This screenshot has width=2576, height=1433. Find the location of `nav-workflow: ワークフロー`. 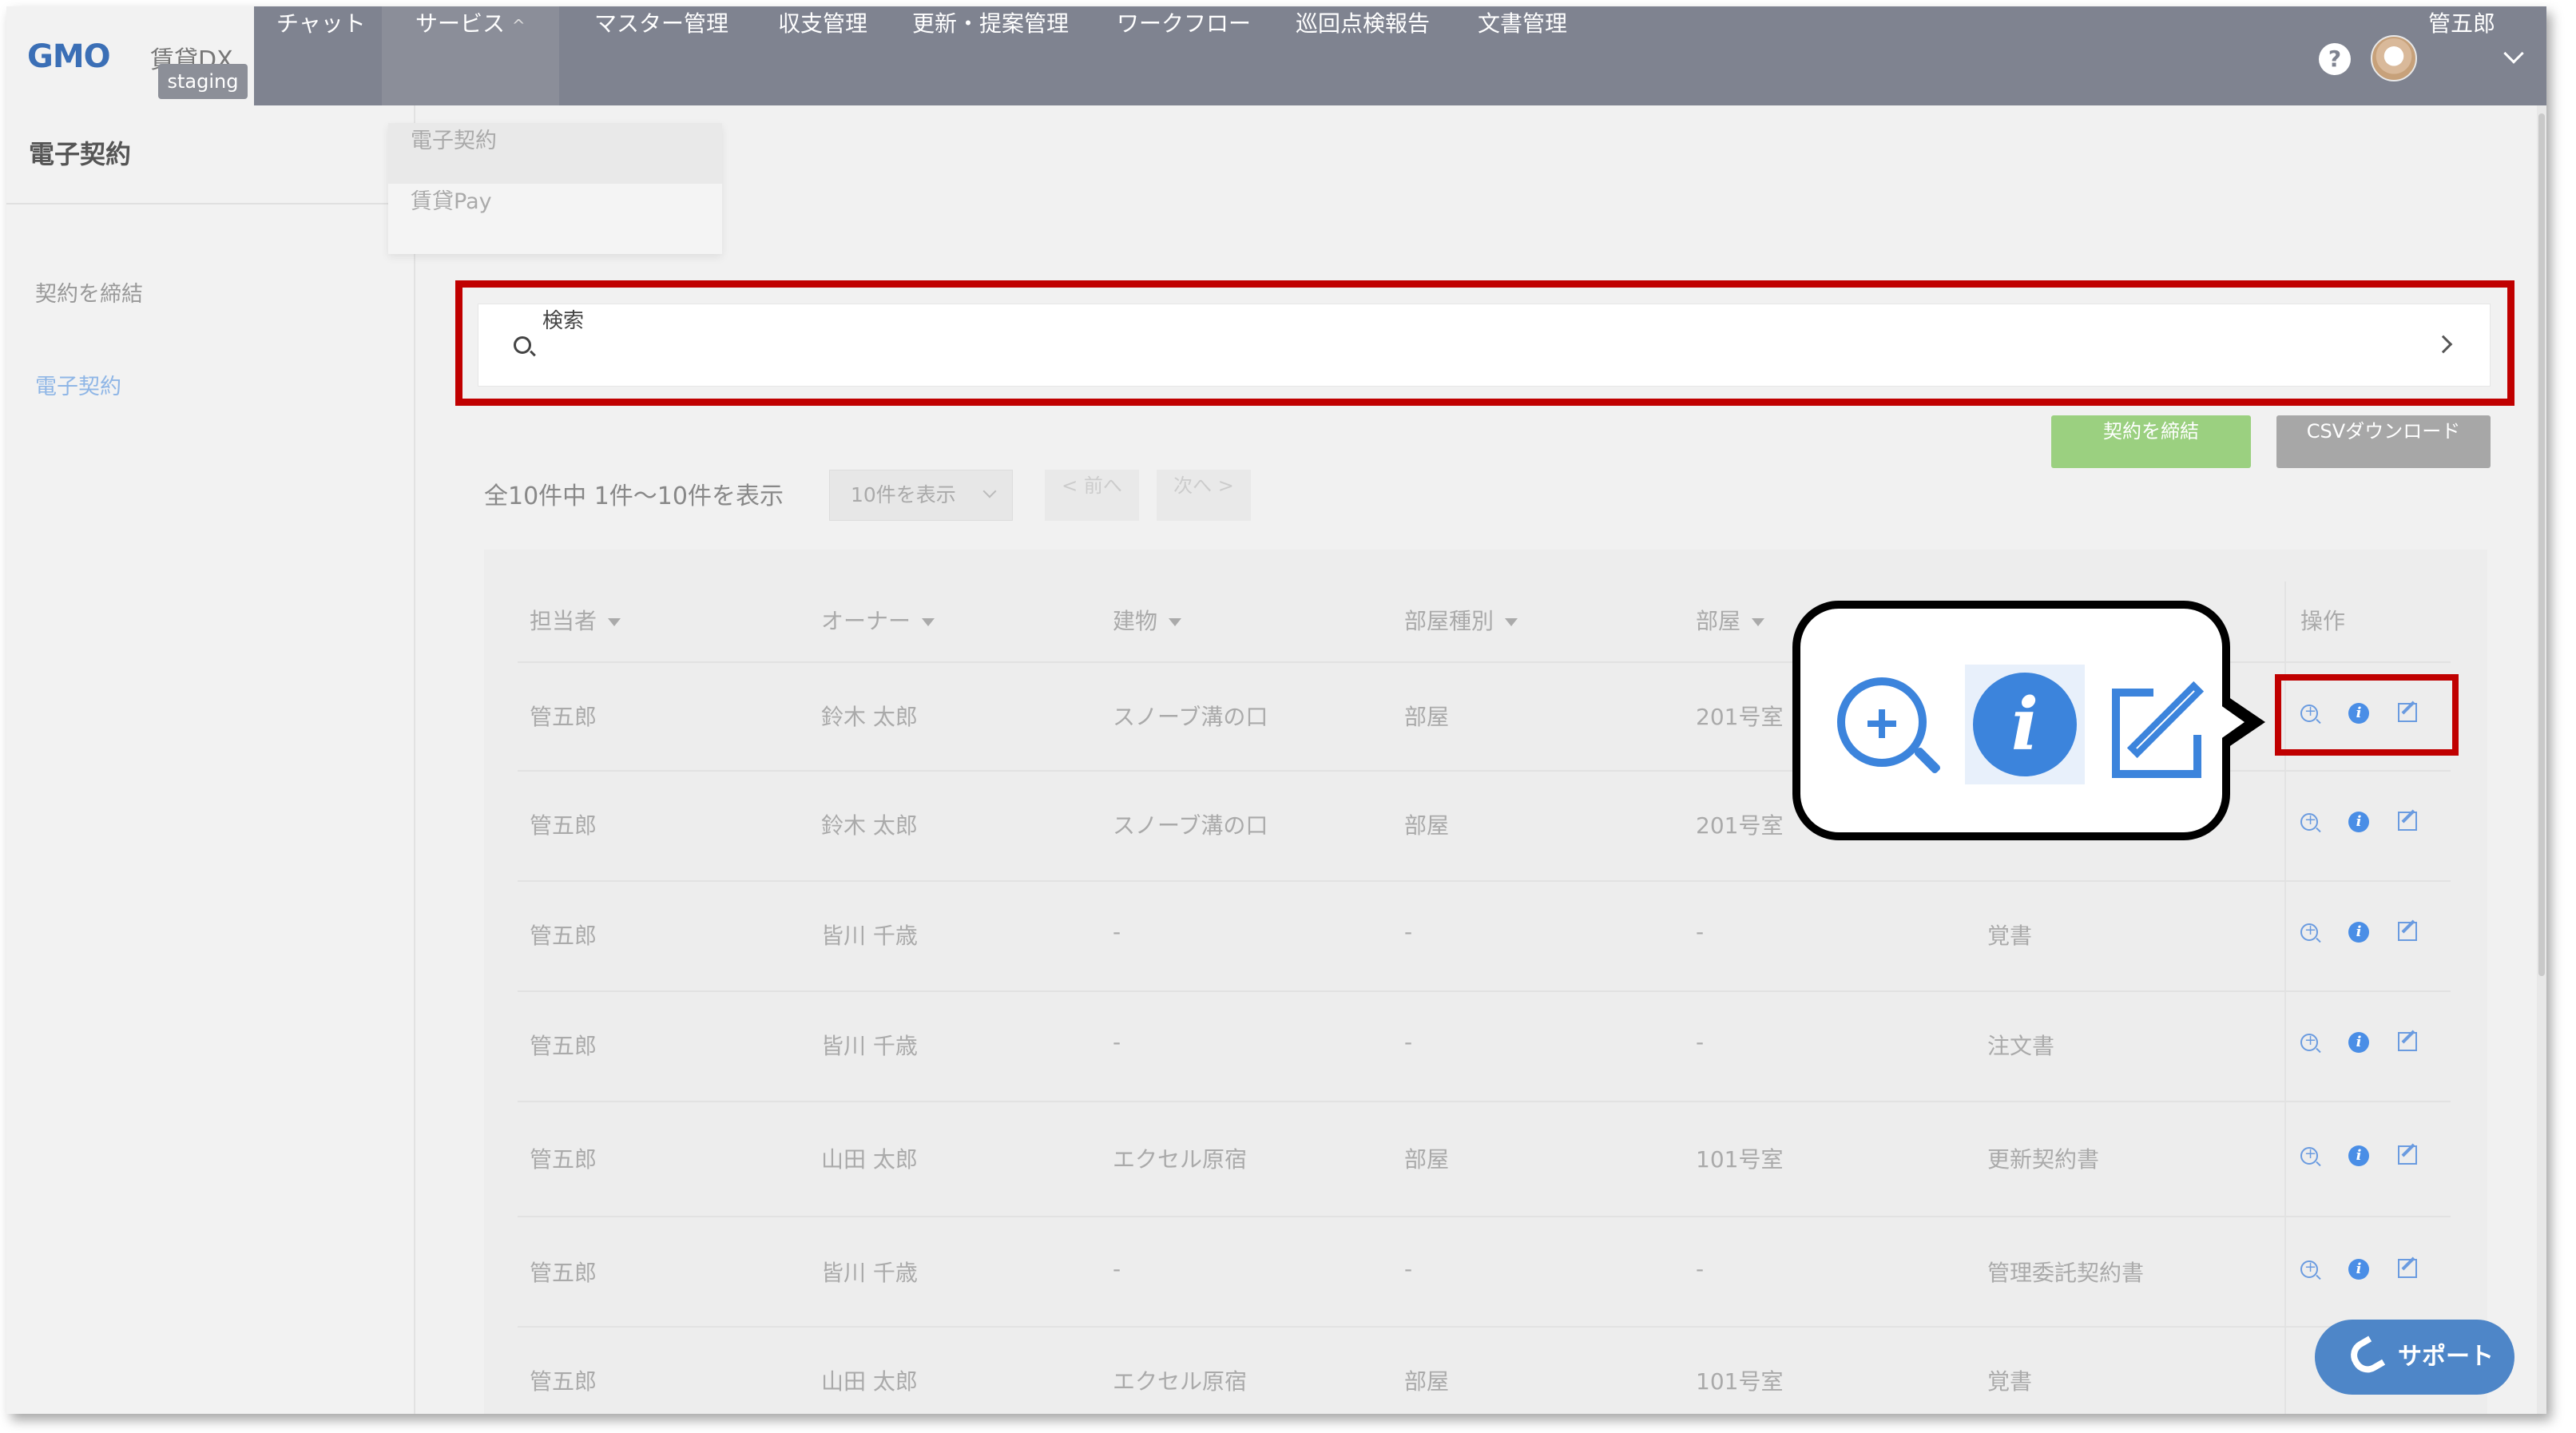

nav-workflow: ワークフロー is located at coordinates (1184, 55).